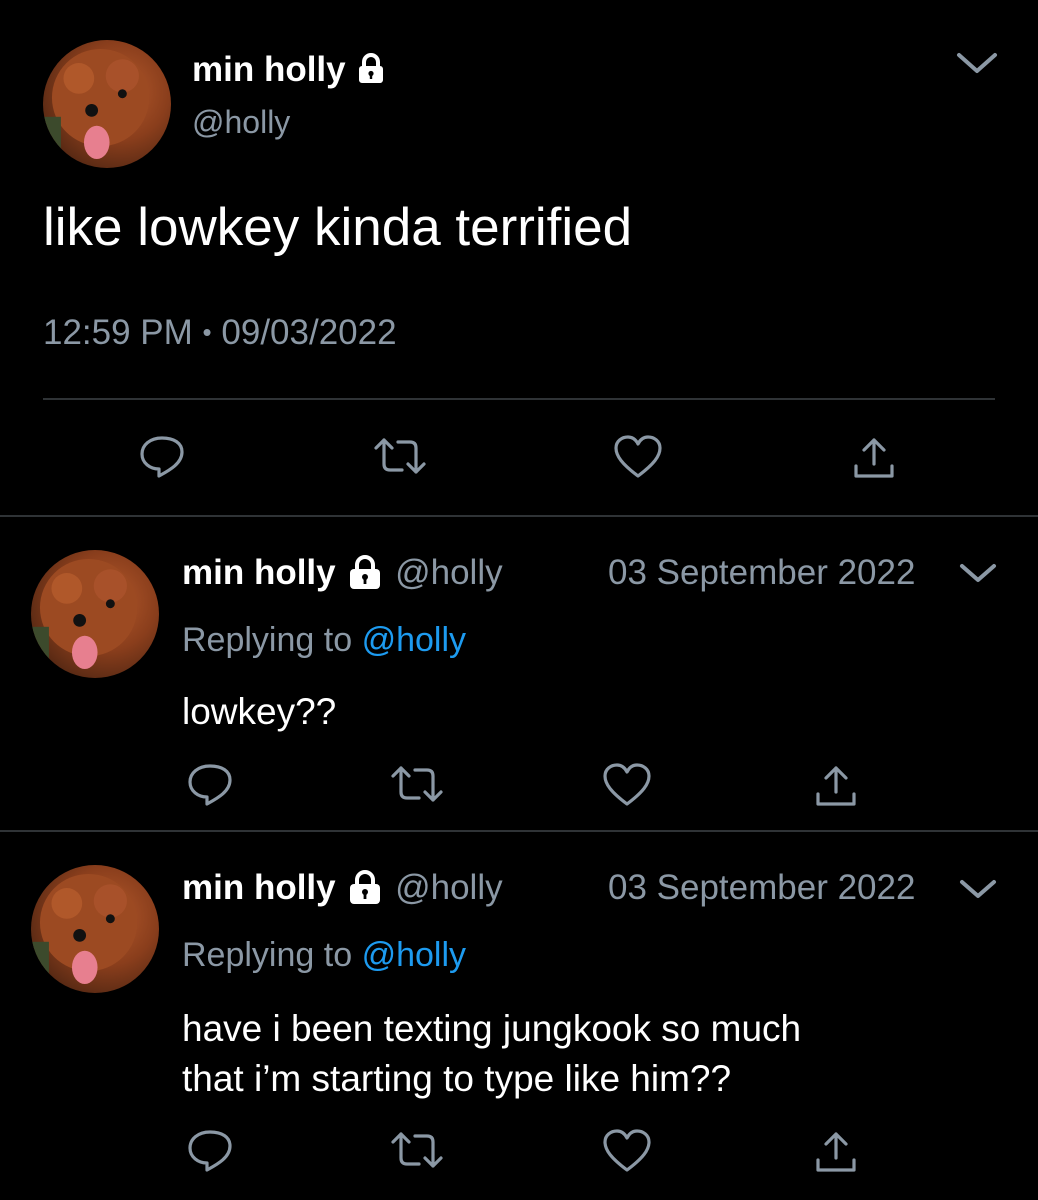  Describe the element at coordinates (259, 711) in the screenshot. I see `reply-text: lowkey??` at that location.